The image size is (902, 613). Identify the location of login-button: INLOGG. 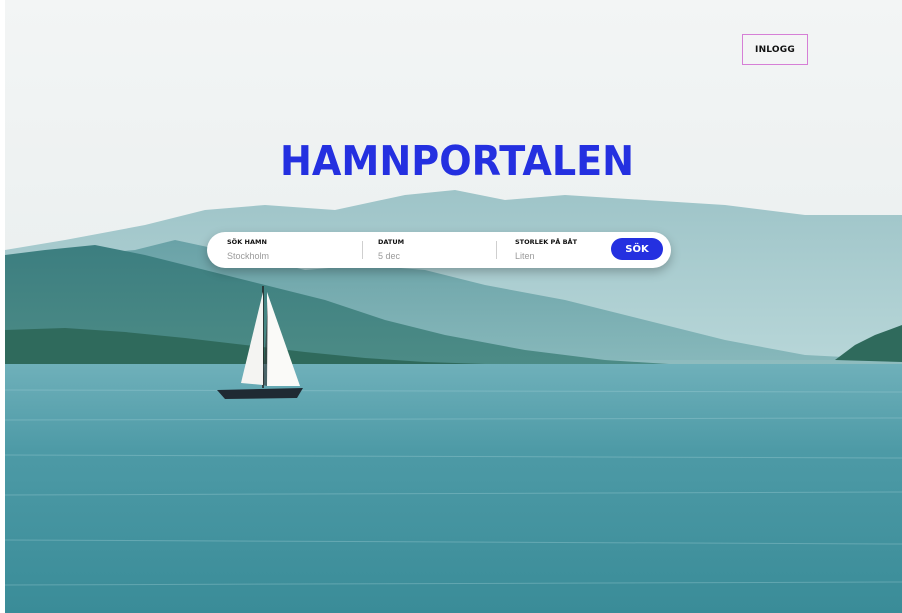
(775, 49).